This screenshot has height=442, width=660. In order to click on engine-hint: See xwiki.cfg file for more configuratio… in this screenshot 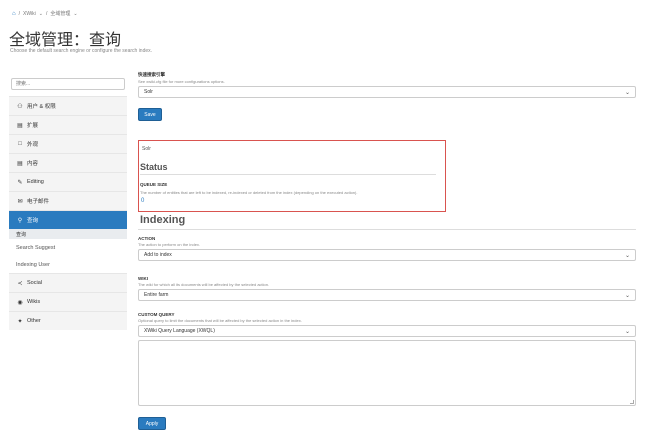, I will do `click(181, 81)`.